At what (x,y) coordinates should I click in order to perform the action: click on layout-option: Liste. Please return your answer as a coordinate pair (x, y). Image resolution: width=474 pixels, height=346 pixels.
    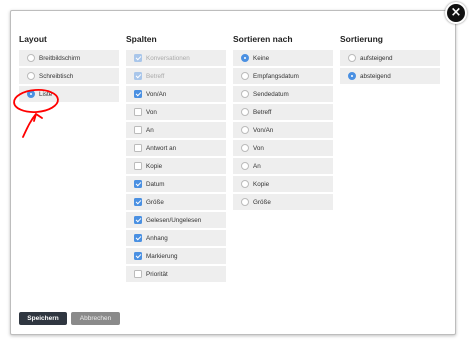
    Looking at the image, I should click on (69, 94).